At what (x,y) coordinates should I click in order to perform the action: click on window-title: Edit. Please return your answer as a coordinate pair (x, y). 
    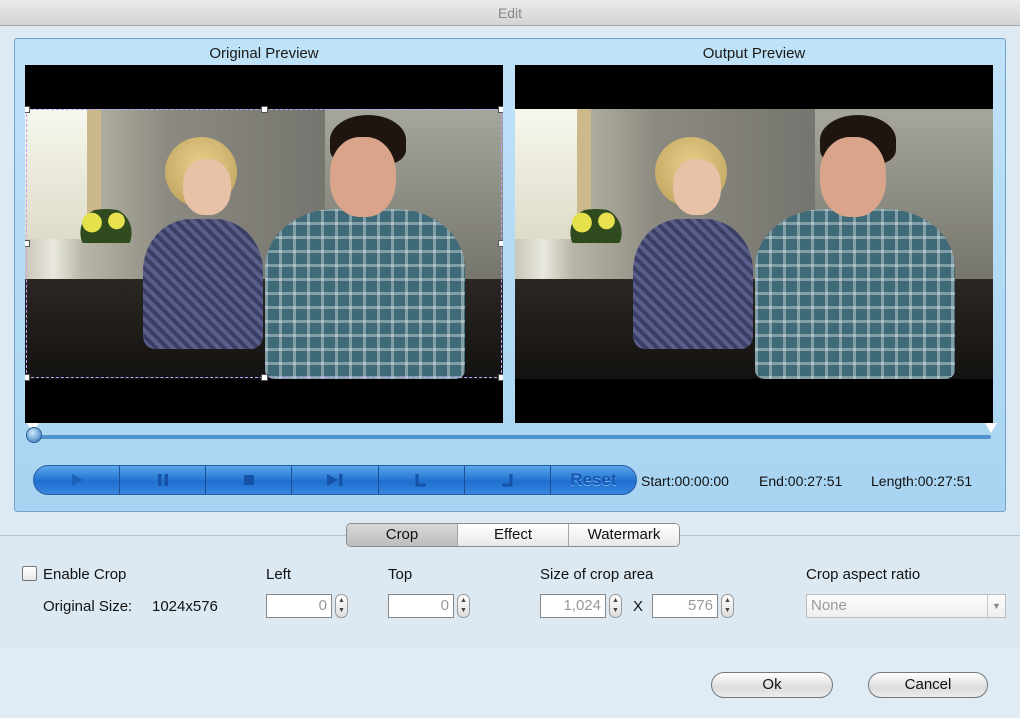
    Looking at the image, I should click on (510, 13).